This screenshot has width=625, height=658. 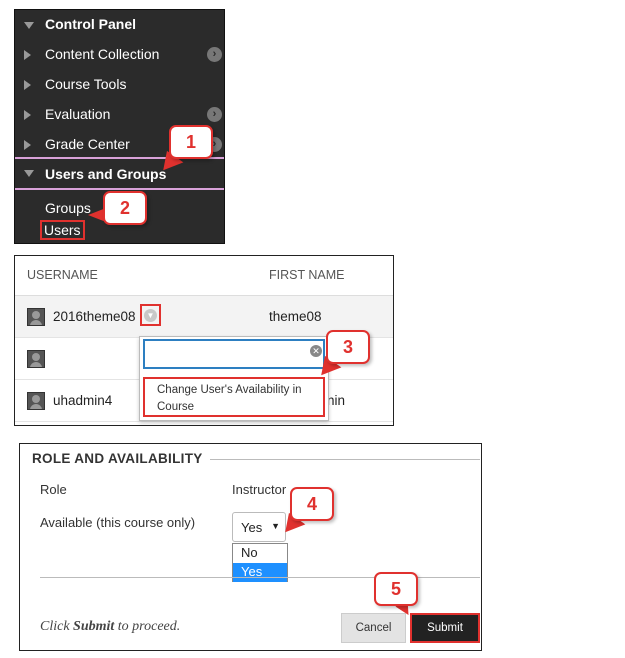 What do you see at coordinates (62, 230) in the screenshot?
I see `sub-item-users: Users` at bounding box center [62, 230].